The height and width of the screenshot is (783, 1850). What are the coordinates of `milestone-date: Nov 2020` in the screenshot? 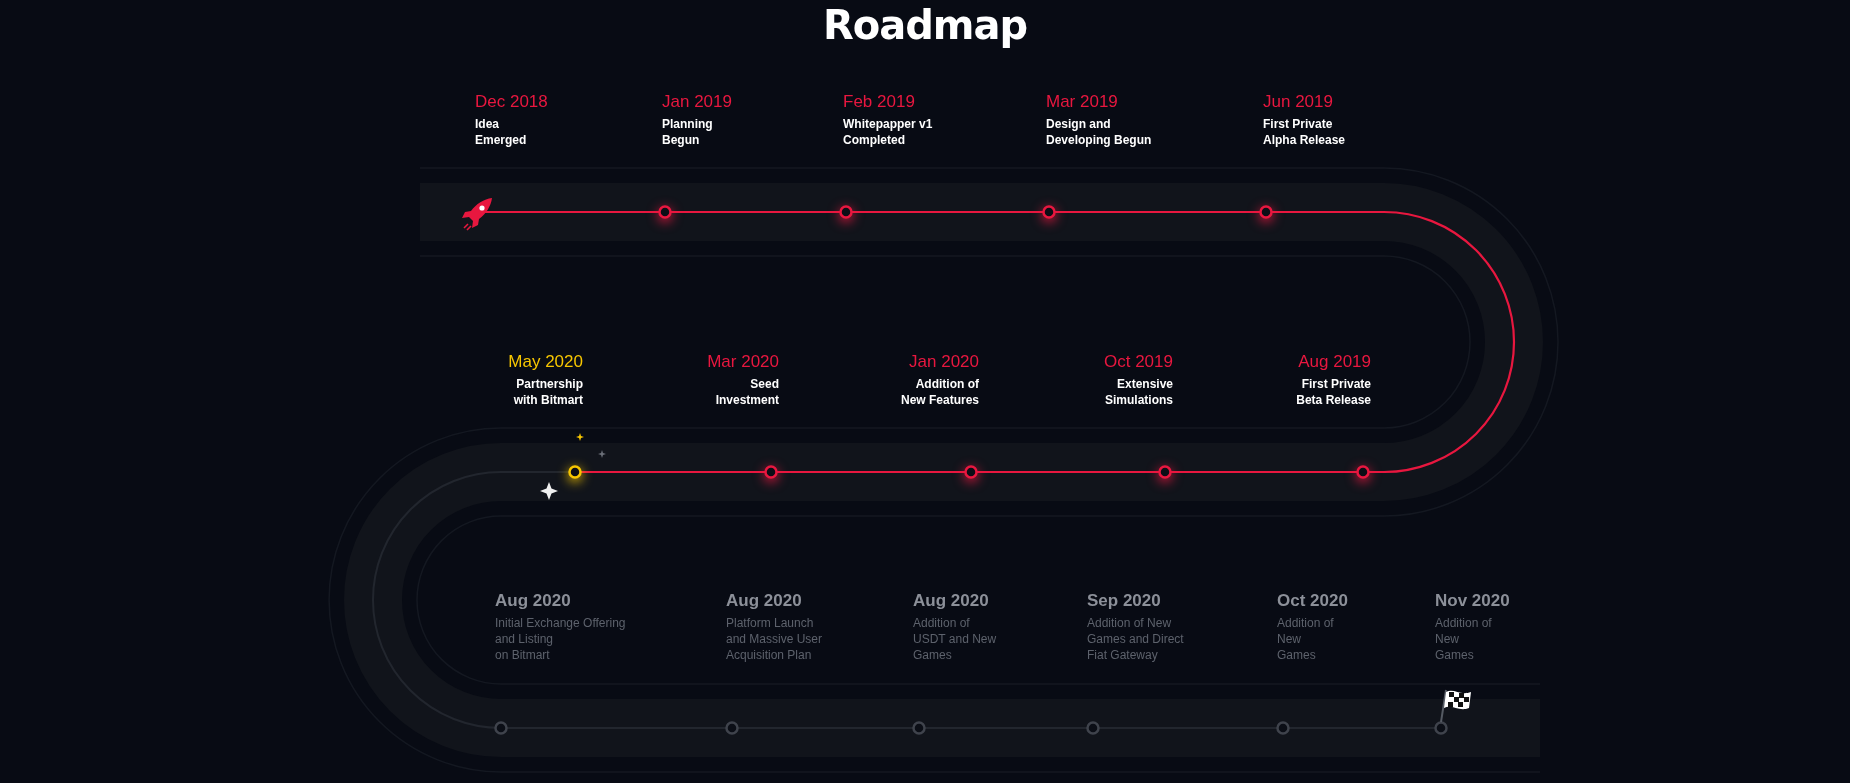 It's located at (1472, 601).